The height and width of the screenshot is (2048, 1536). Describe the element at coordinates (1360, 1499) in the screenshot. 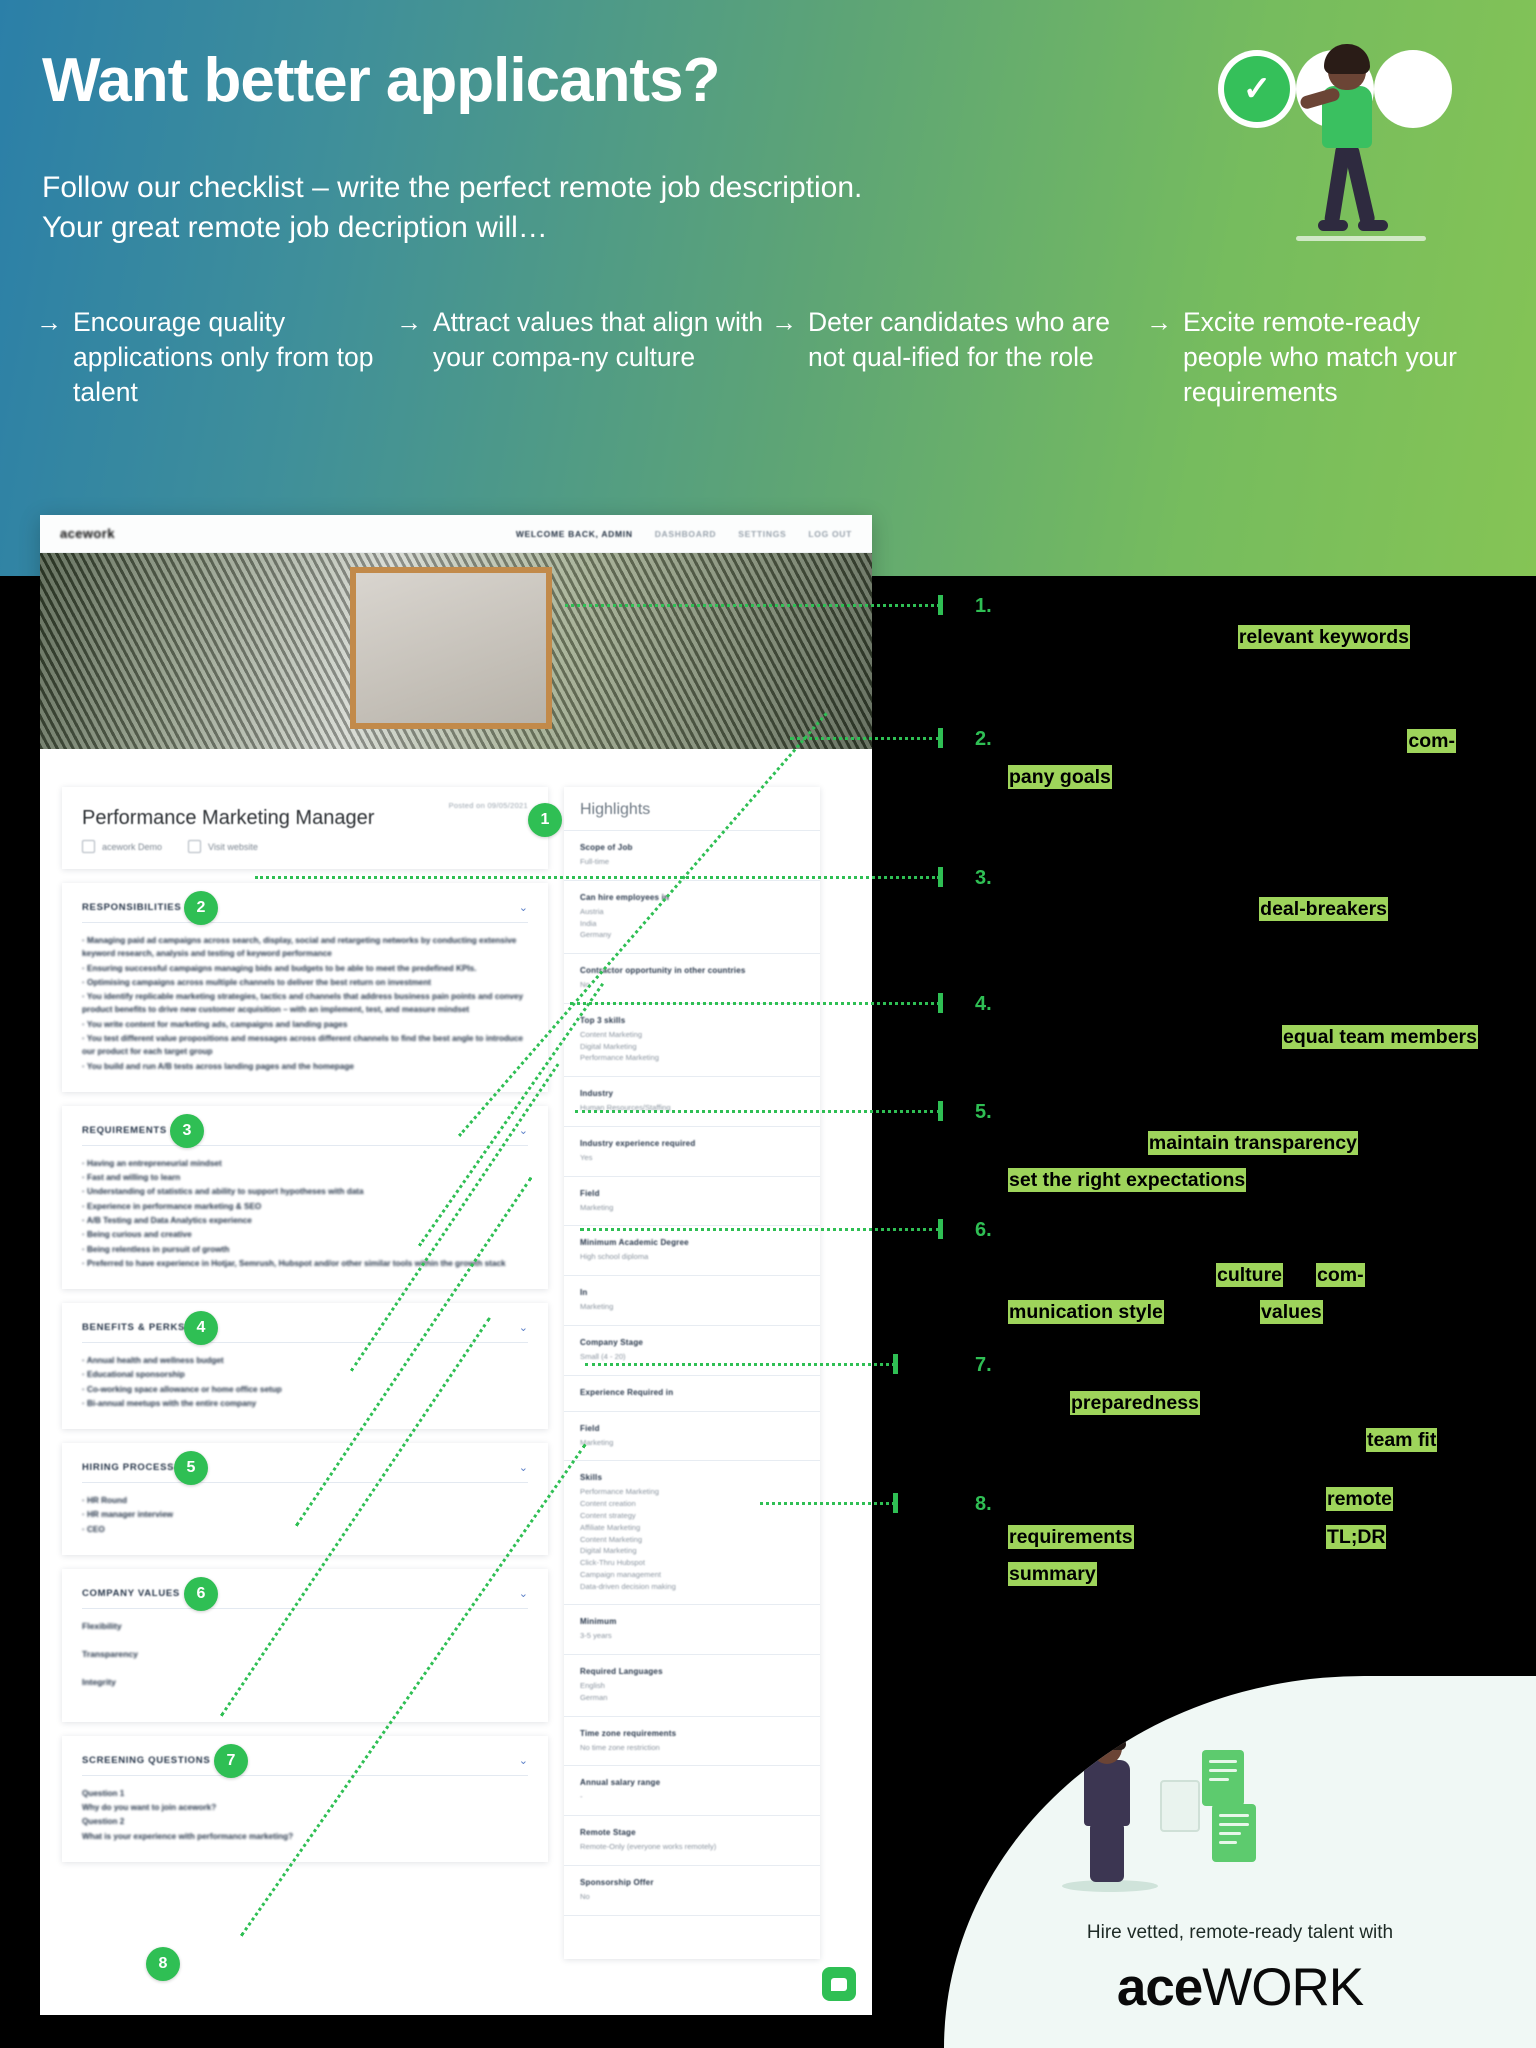

I see `annotation-highlight: remote` at that location.